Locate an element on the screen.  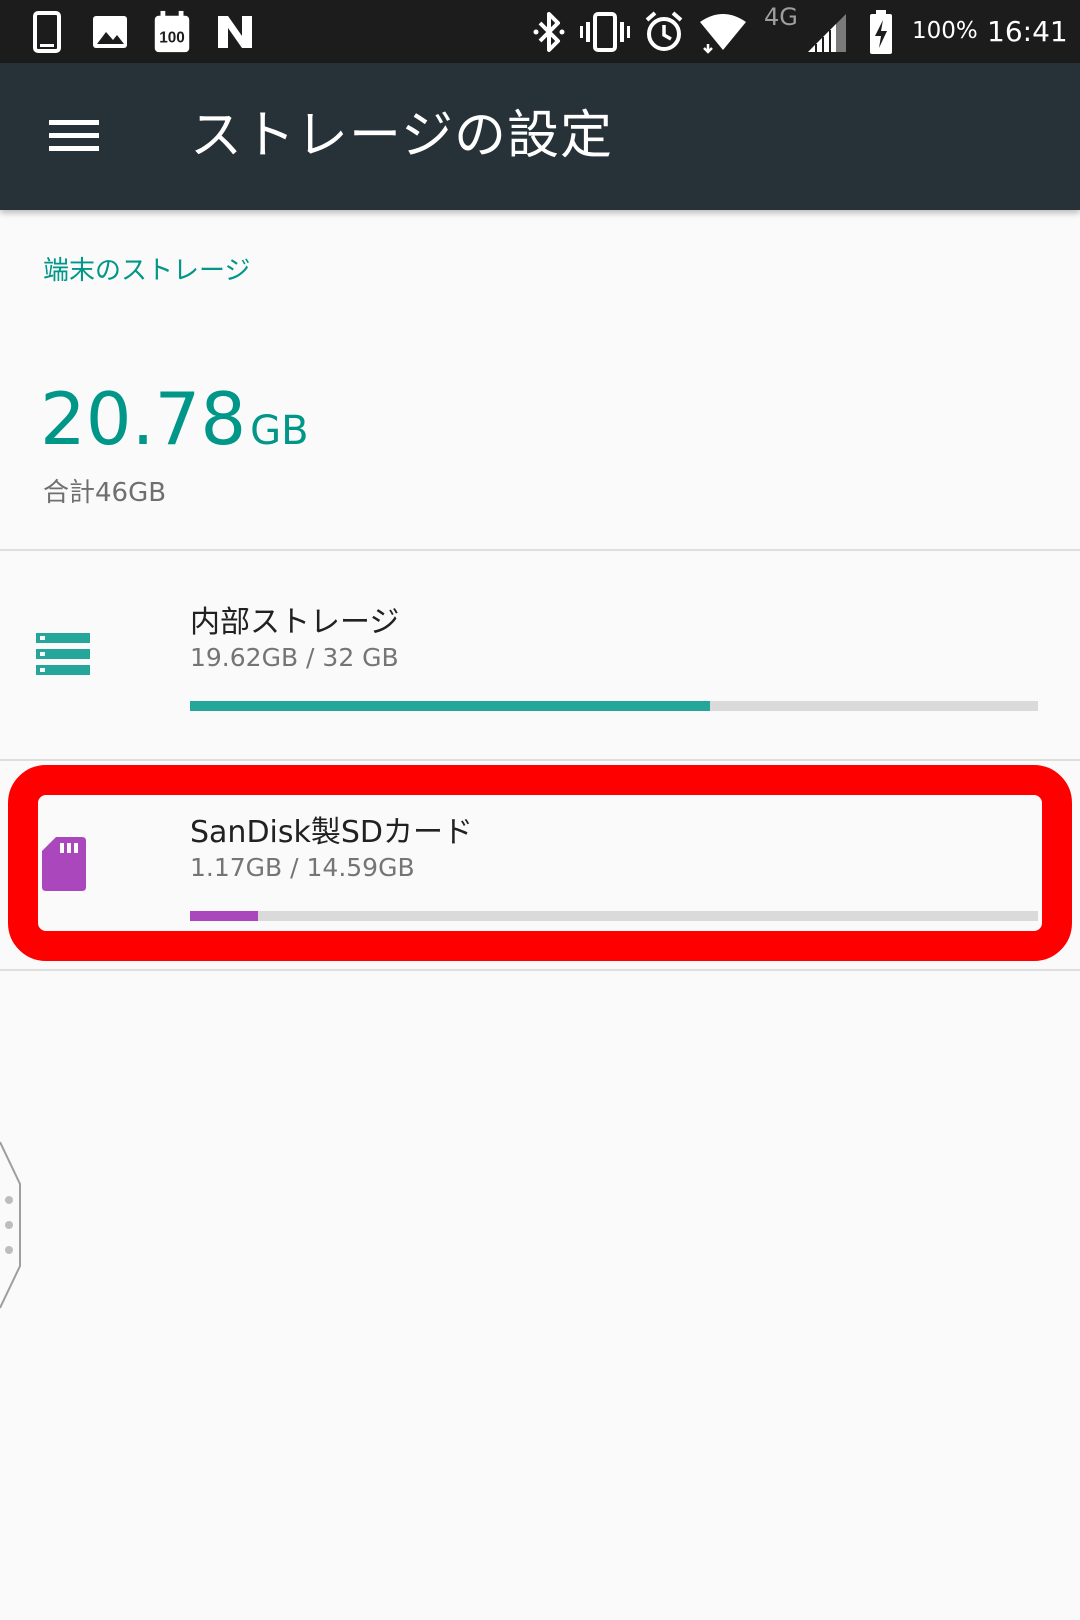
n-icon is located at coordinates (235, 32).